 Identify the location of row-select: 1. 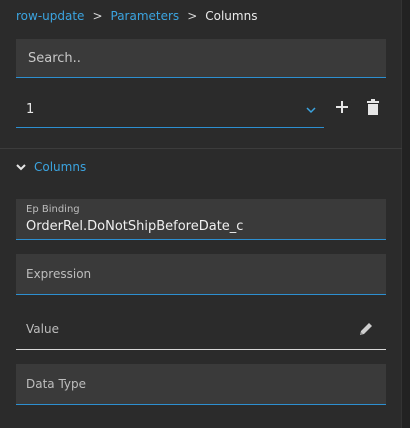
(170, 110).